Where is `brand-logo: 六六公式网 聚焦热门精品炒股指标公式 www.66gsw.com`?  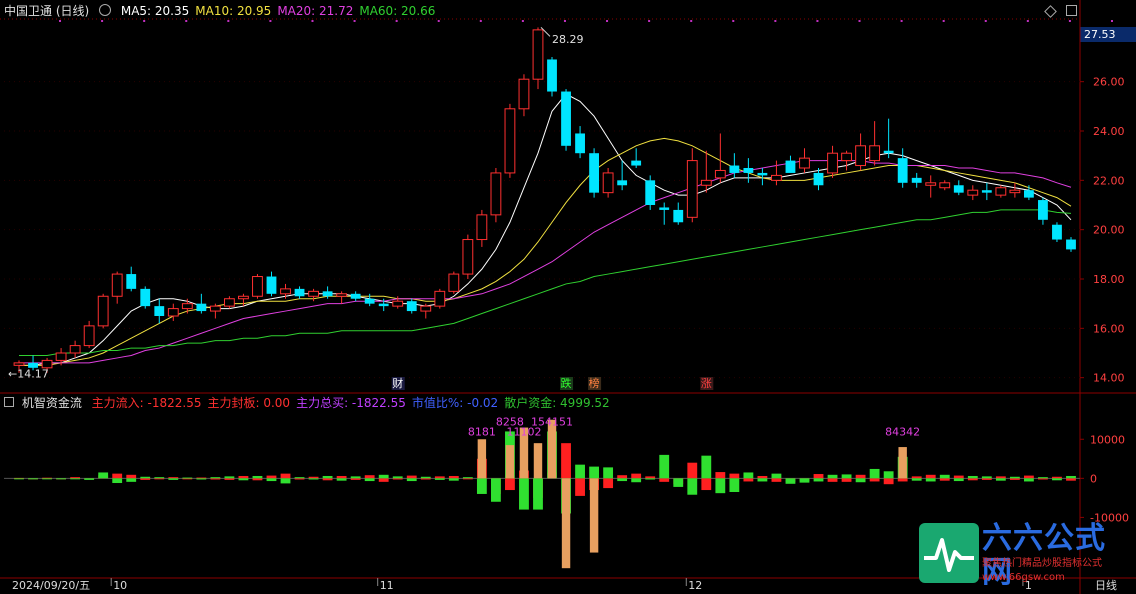
brand-logo: 六六公式网 聚焦热门精品炒股指标公式 www.66gsw.com is located at coordinates (1027, 556).